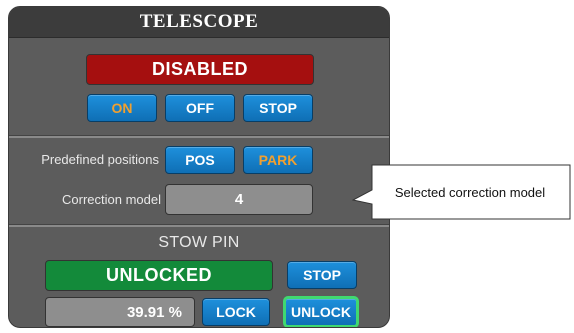 This screenshot has height=333, width=574. Describe the element at coordinates (278, 160) in the screenshot. I see `park-button: PARK` at that location.